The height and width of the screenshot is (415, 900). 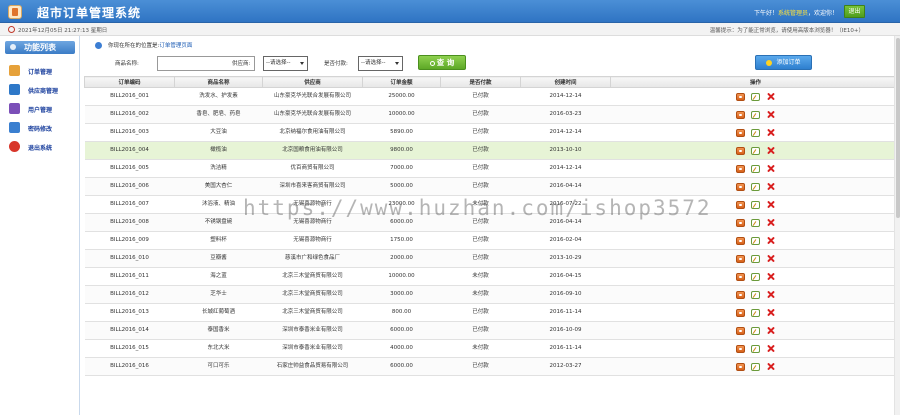 I want to click on created-time-cell: 2016-04-14, so click(x=565, y=186).